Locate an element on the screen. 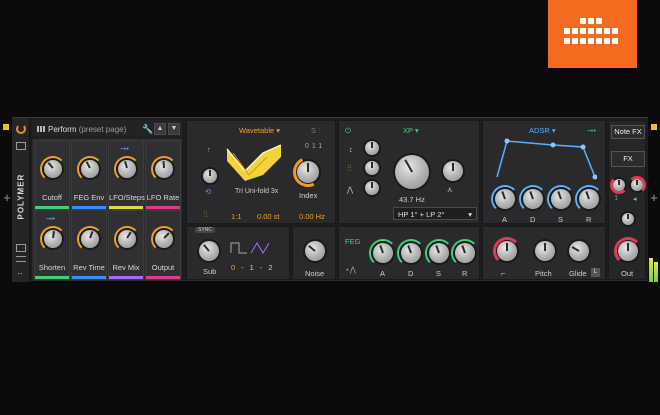 This screenshot has height=415, width=660. filter-key-knob is located at coordinates (372, 168).